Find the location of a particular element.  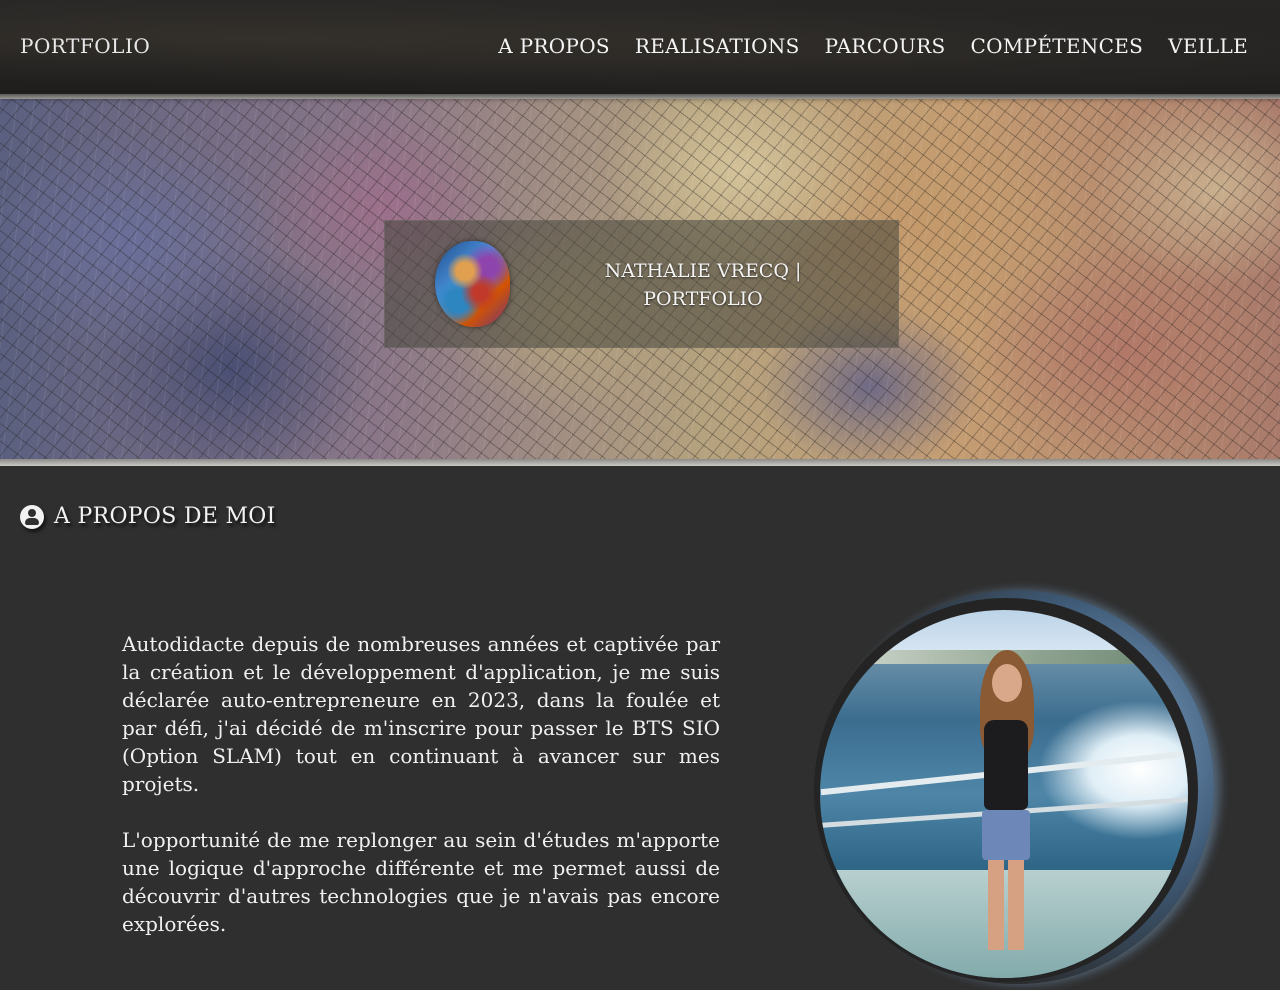

hero-title-line2: PORTFOLIO is located at coordinates (703, 299).